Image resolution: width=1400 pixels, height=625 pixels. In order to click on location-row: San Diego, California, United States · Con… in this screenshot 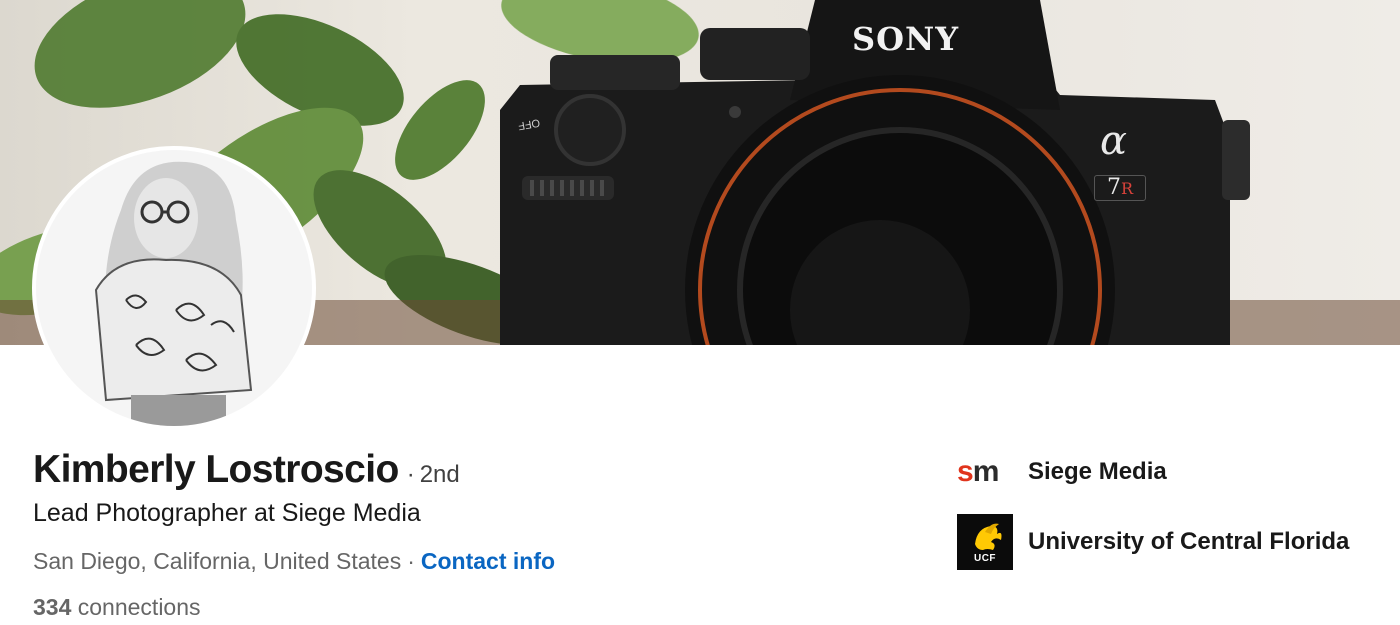, I will do `click(294, 561)`.